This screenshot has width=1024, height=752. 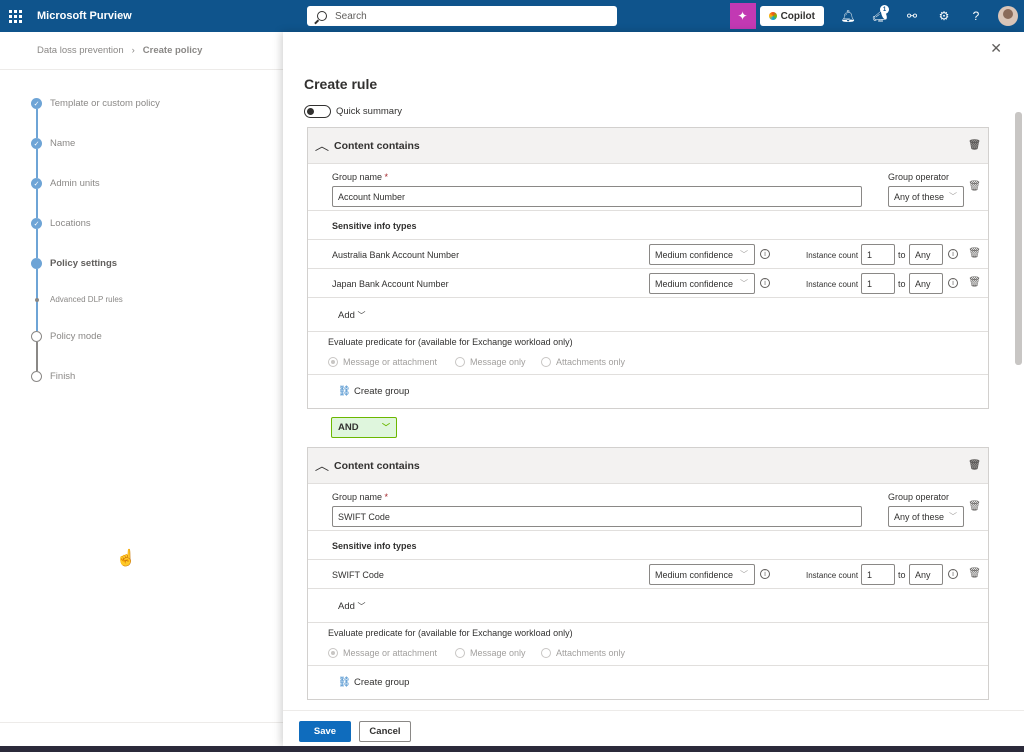 I want to click on step-policy-mode: Policy mode, so click(x=66, y=336).